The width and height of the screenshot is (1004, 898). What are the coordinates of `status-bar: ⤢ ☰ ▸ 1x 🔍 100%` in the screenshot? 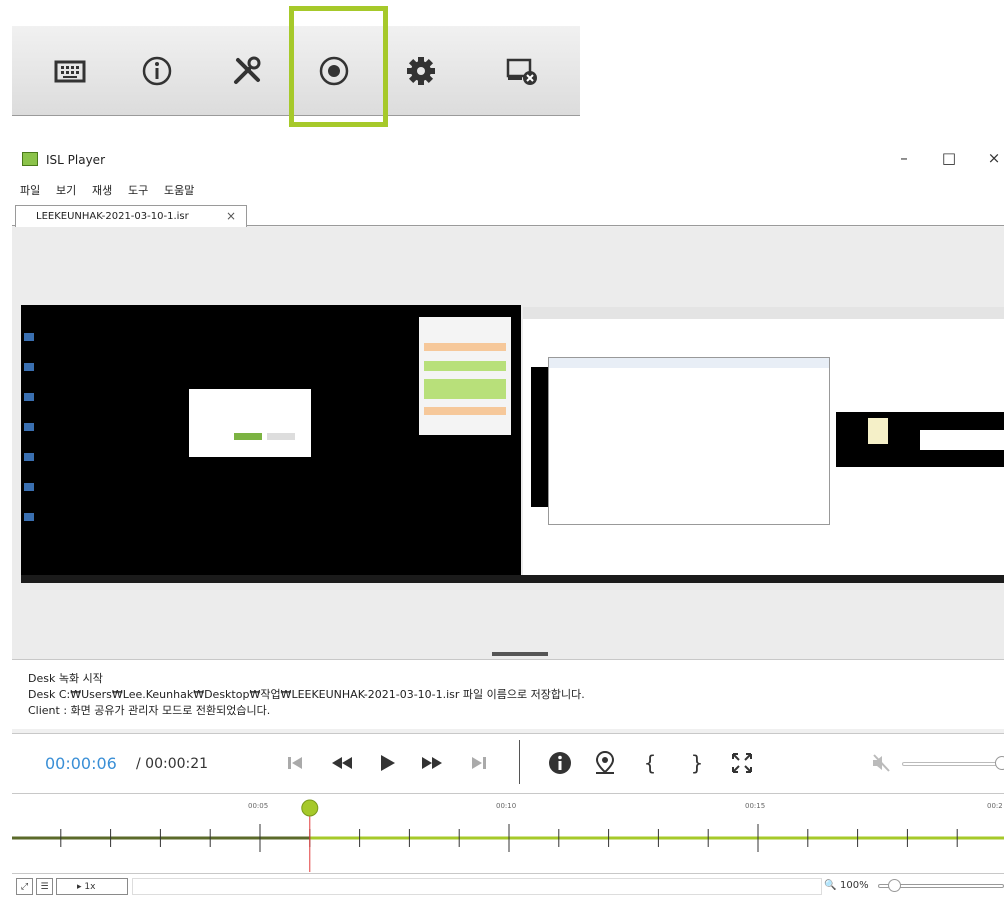 It's located at (508, 885).